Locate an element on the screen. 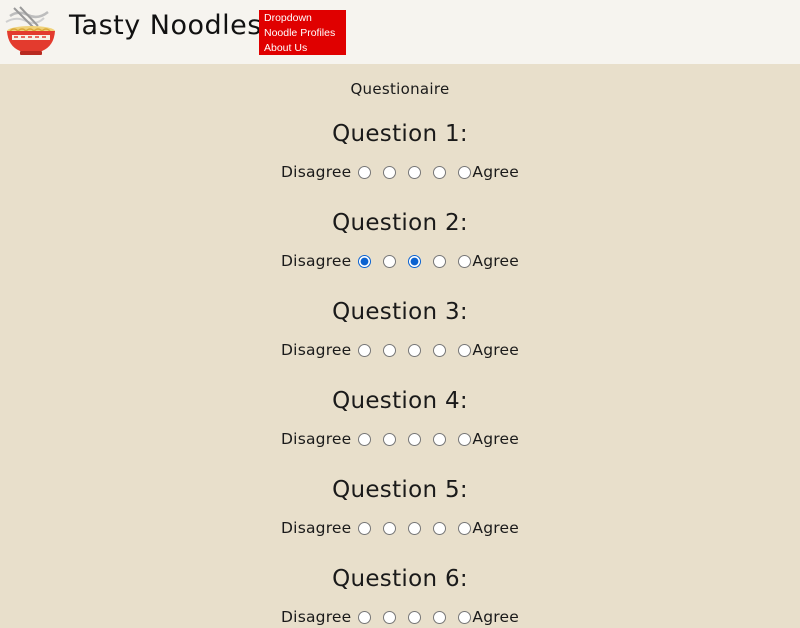  question-block: Question 1: Disagree Agree is located at coordinates (400, 151).